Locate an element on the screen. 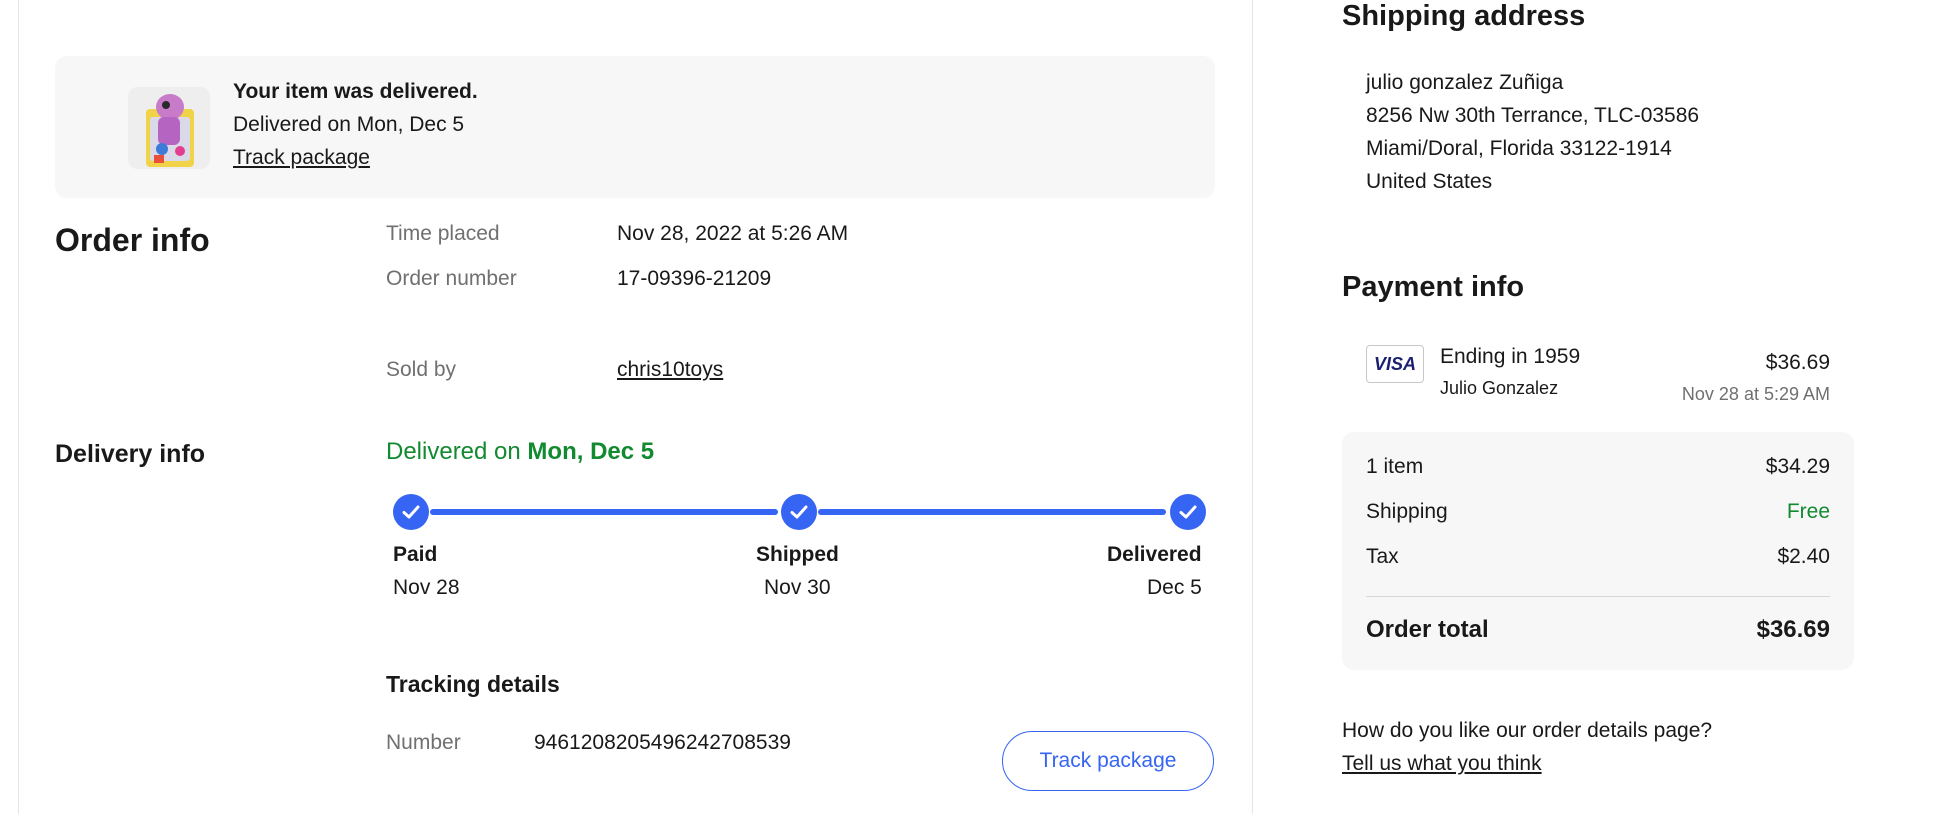 The image size is (1954, 814). delivery-status-prefix: Delivered on is located at coordinates (457, 451).